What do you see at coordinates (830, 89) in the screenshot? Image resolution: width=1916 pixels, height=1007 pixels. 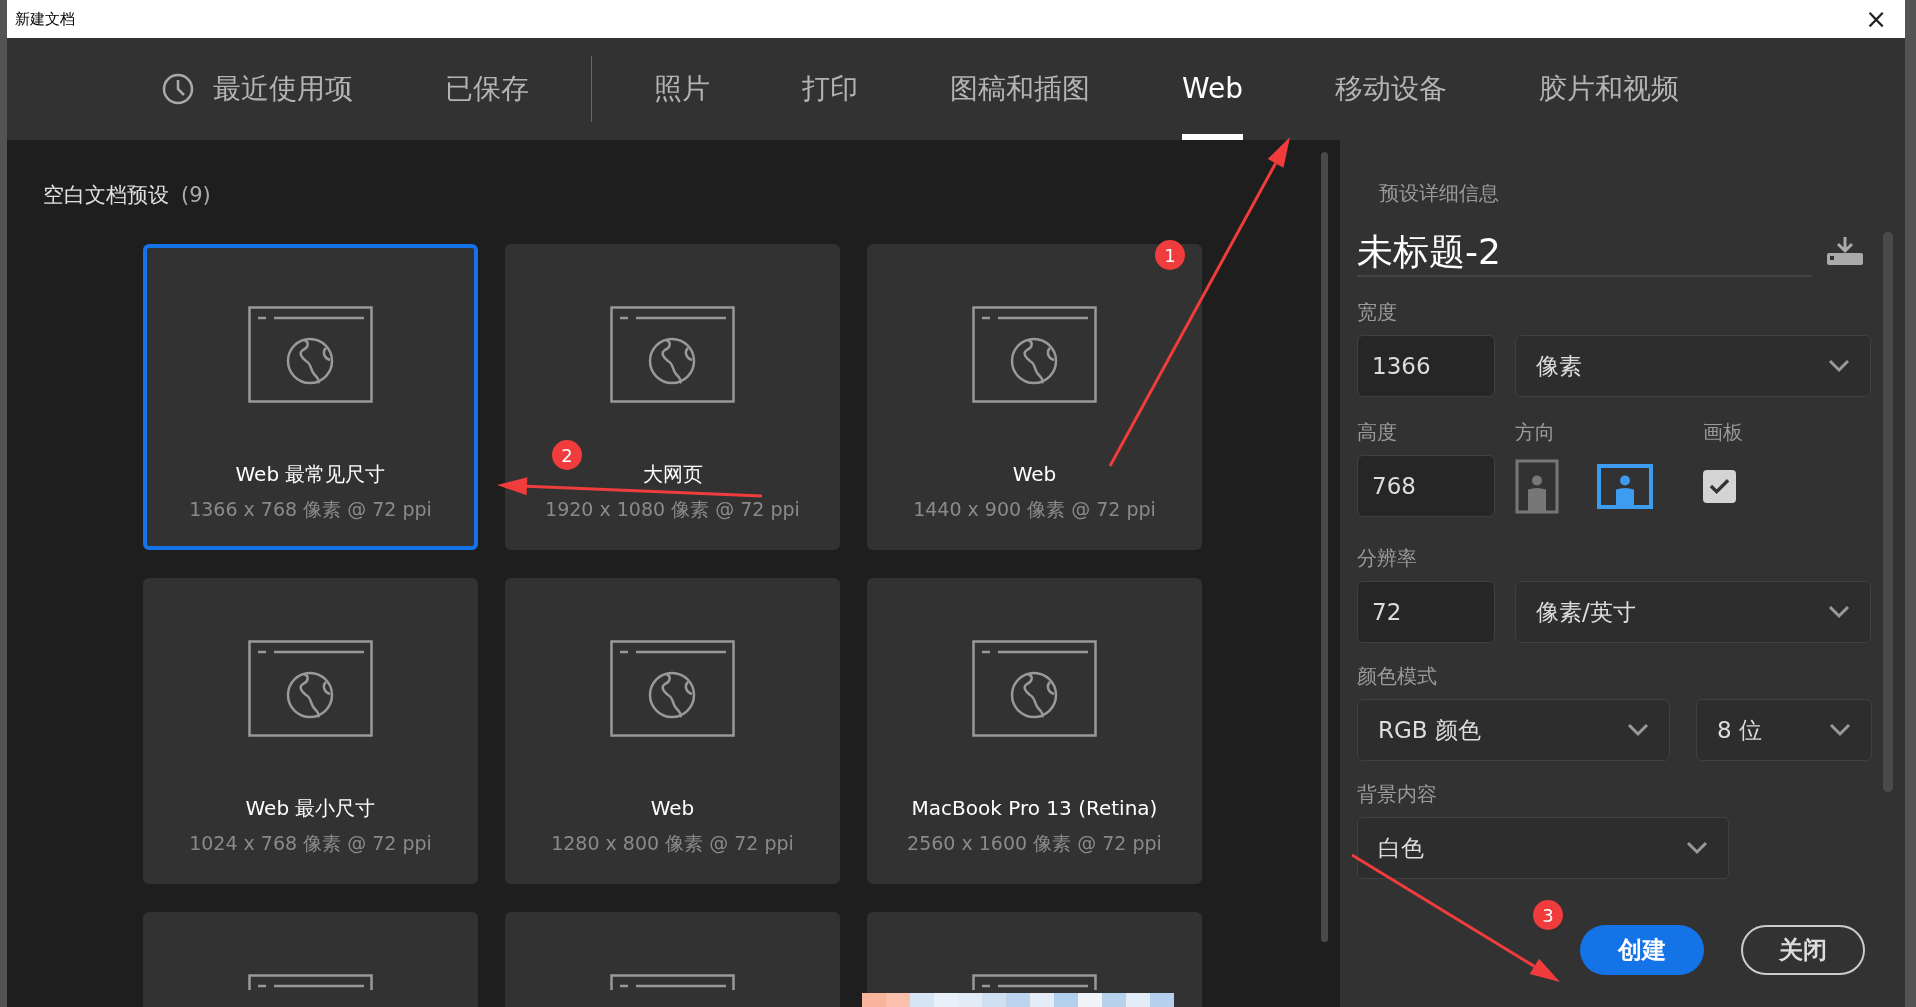 I see `category-tab: 打印` at bounding box center [830, 89].